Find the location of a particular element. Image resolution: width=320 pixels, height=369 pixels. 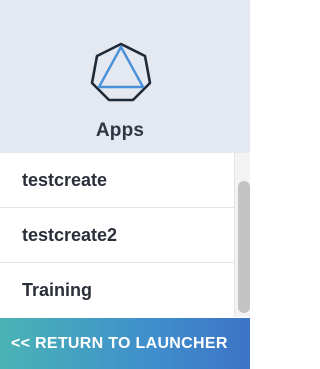

list-item-testcreate: testcreate is located at coordinates (117, 180).